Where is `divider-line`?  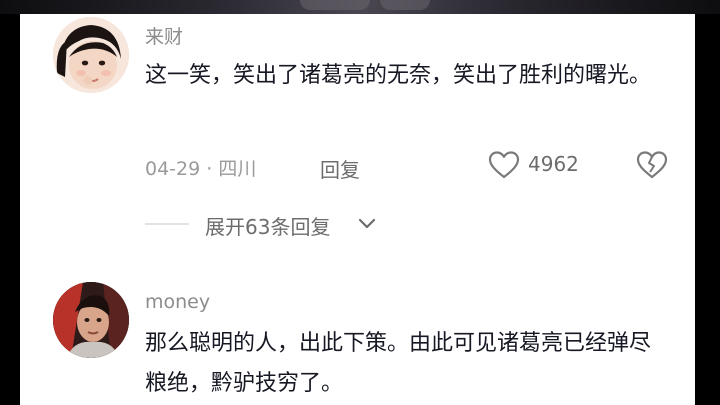 divider-line is located at coordinates (167, 224).